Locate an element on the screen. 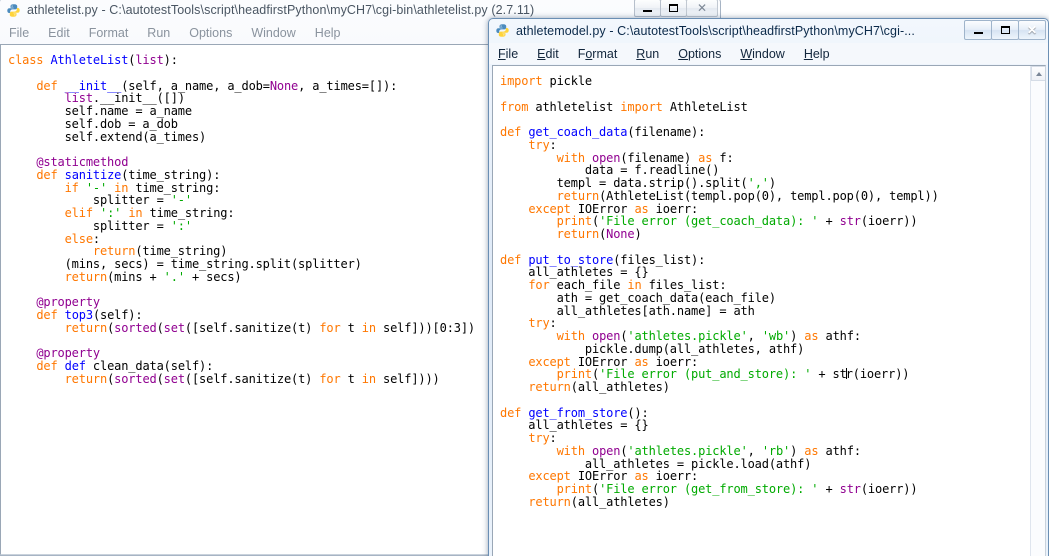 The height and width of the screenshot is (556, 1049). menubar-athletemodel: File Edit Format Run Options Window Help is located at coordinates (768, 53).